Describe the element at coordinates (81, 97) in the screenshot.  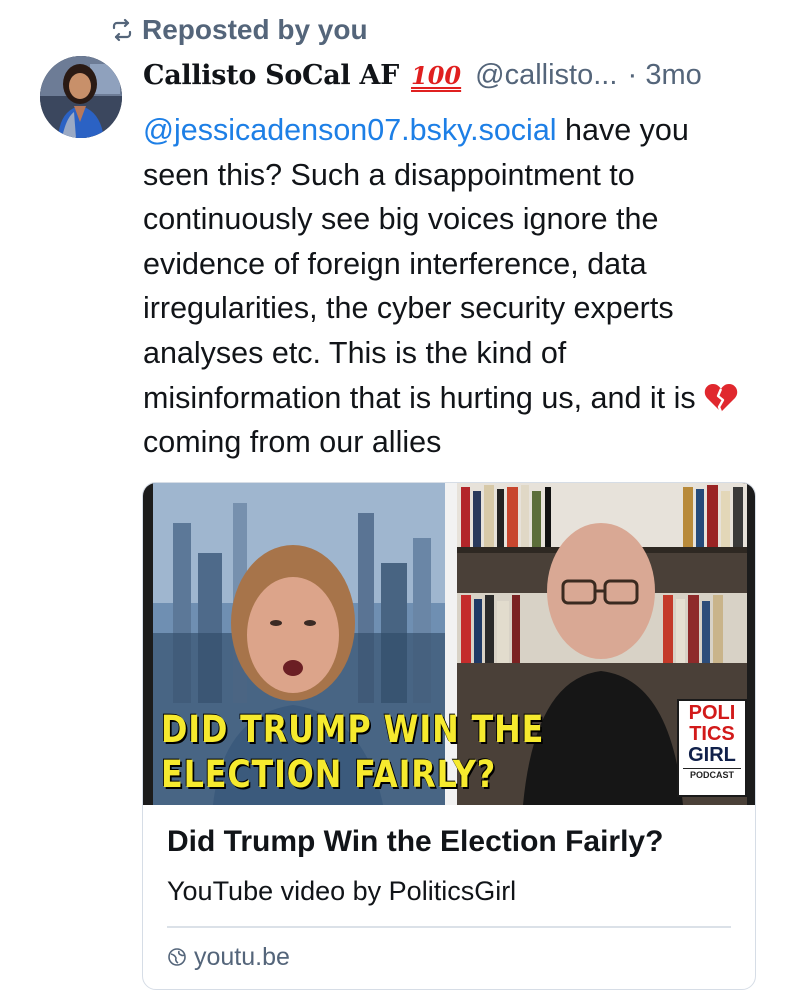
I see `avatar` at that location.